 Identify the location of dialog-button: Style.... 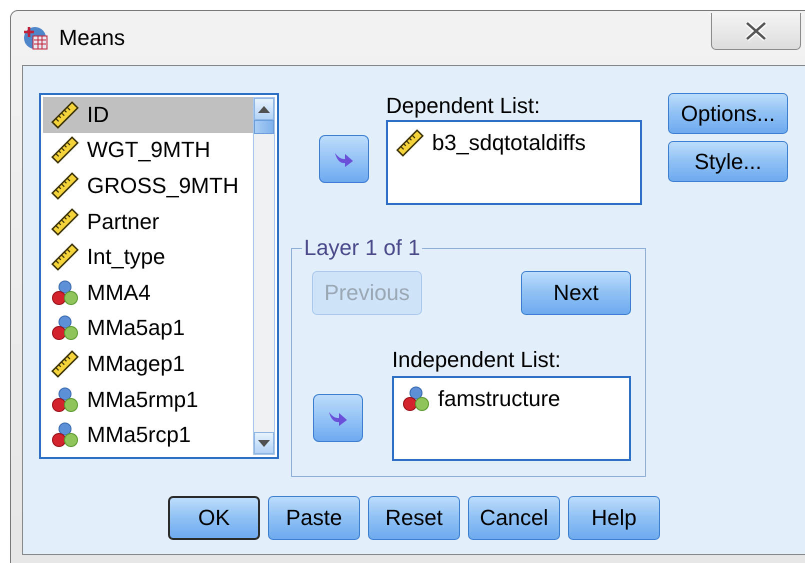
(728, 161).